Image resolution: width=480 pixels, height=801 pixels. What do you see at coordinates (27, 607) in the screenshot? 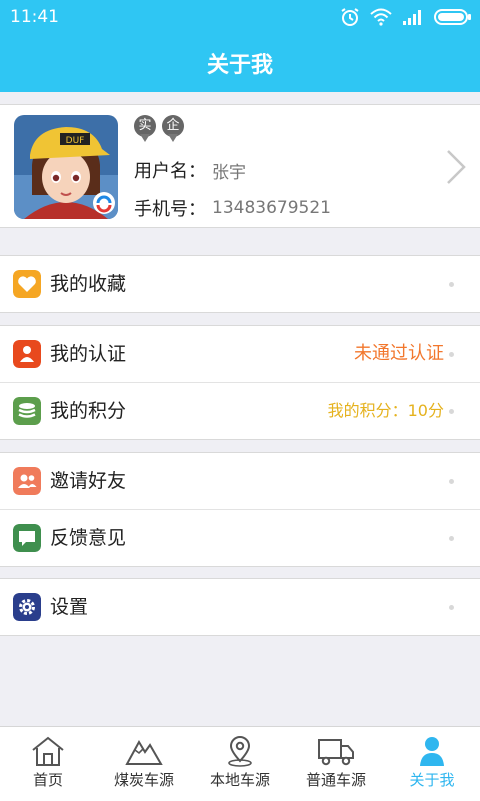
I see `gear-icon` at bounding box center [27, 607].